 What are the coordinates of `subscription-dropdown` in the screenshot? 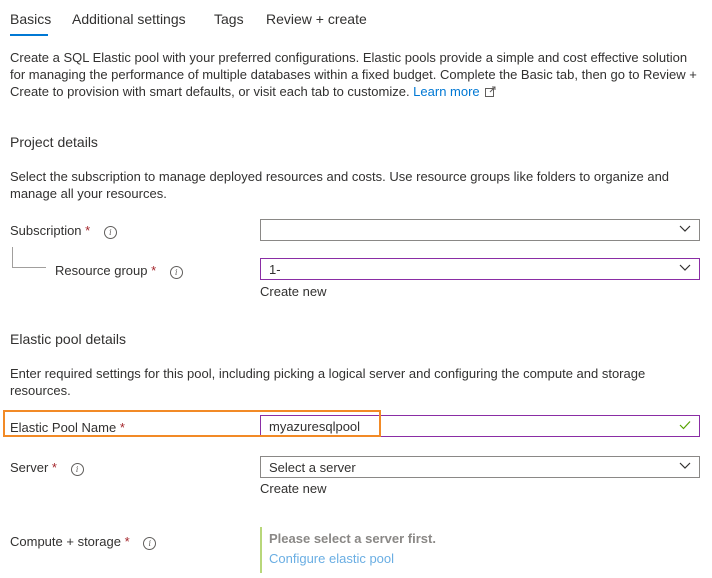 It's located at (480, 230).